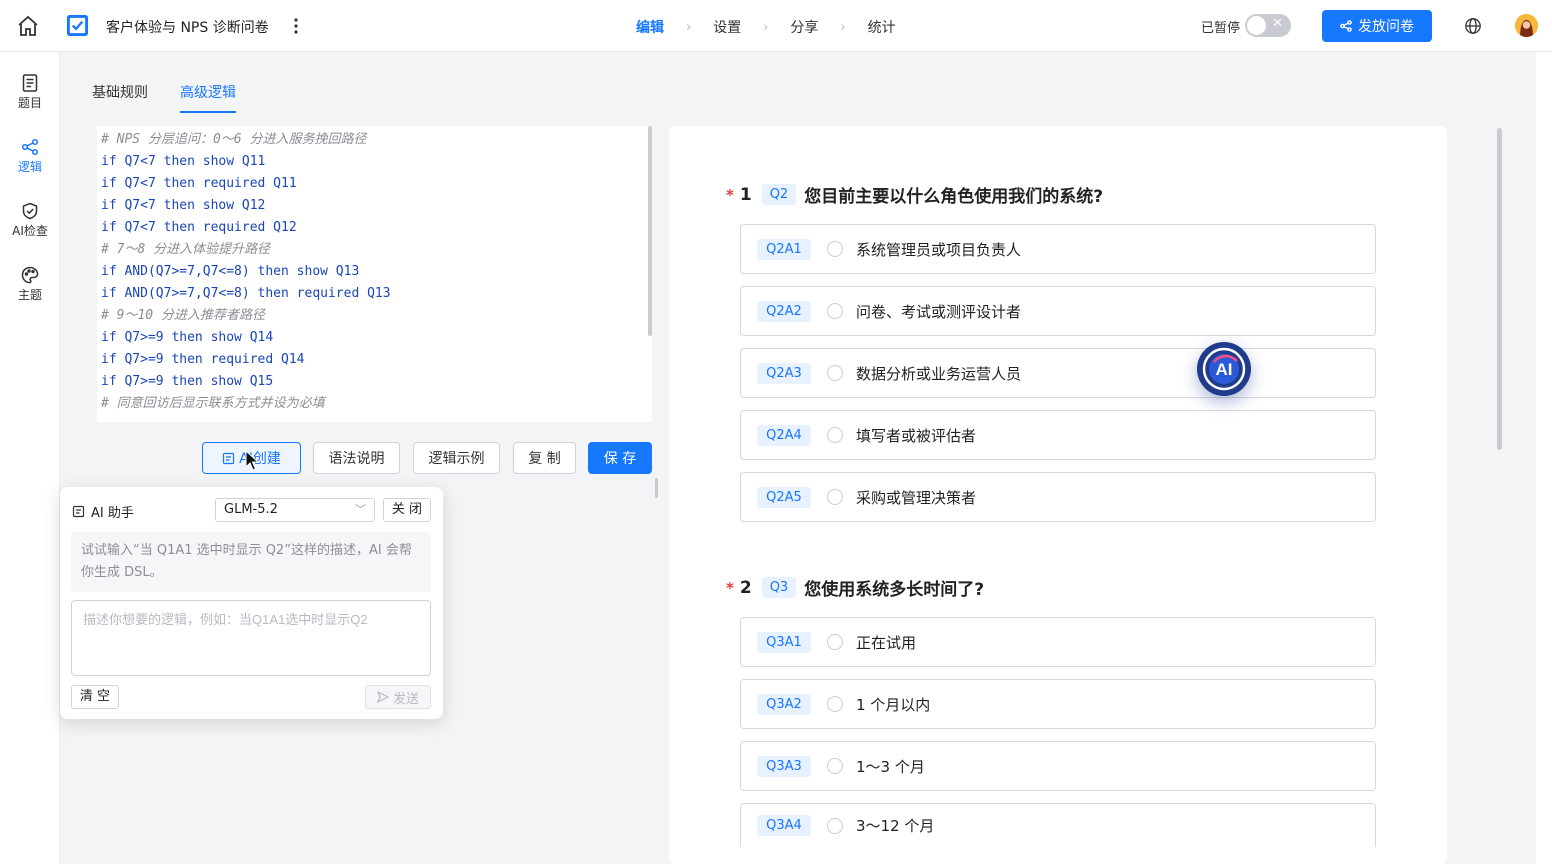 The width and height of the screenshot is (1552, 864). What do you see at coordinates (650, 231) in the screenshot?
I see `editor-scrollbar` at bounding box center [650, 231].